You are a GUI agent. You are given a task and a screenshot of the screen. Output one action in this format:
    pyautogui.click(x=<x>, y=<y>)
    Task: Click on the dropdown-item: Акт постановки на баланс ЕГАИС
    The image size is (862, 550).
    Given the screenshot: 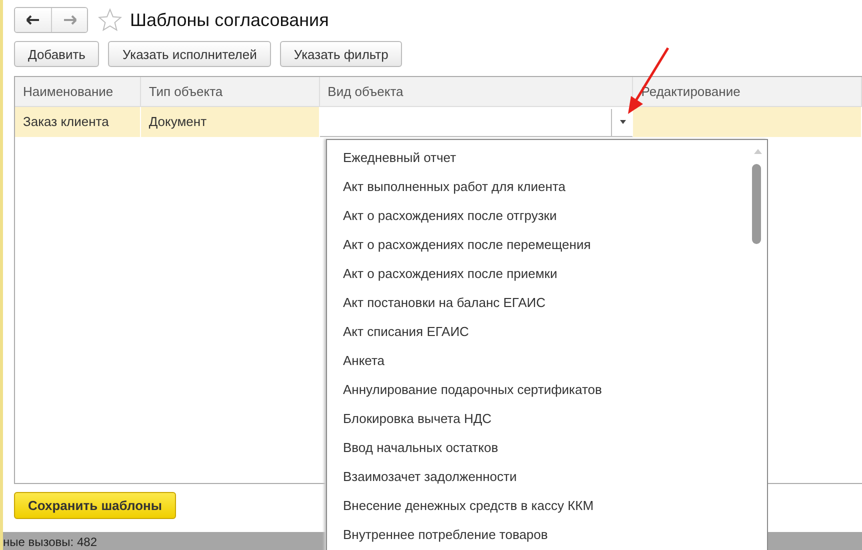 What is the action you would take?
    pyautogui.click(x=538, y=302)
    